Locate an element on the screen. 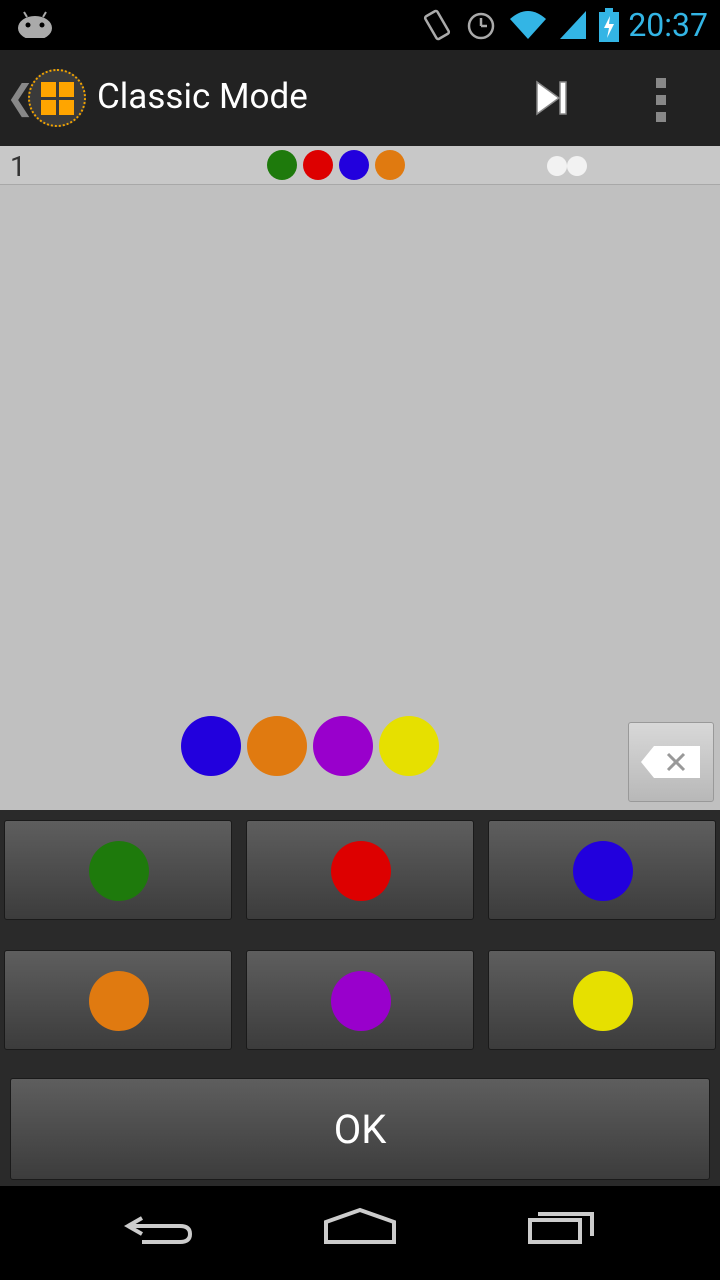 The height and width of the screenshot is (1280, 720). color-button-orange is located at coordinates (118, 1000).